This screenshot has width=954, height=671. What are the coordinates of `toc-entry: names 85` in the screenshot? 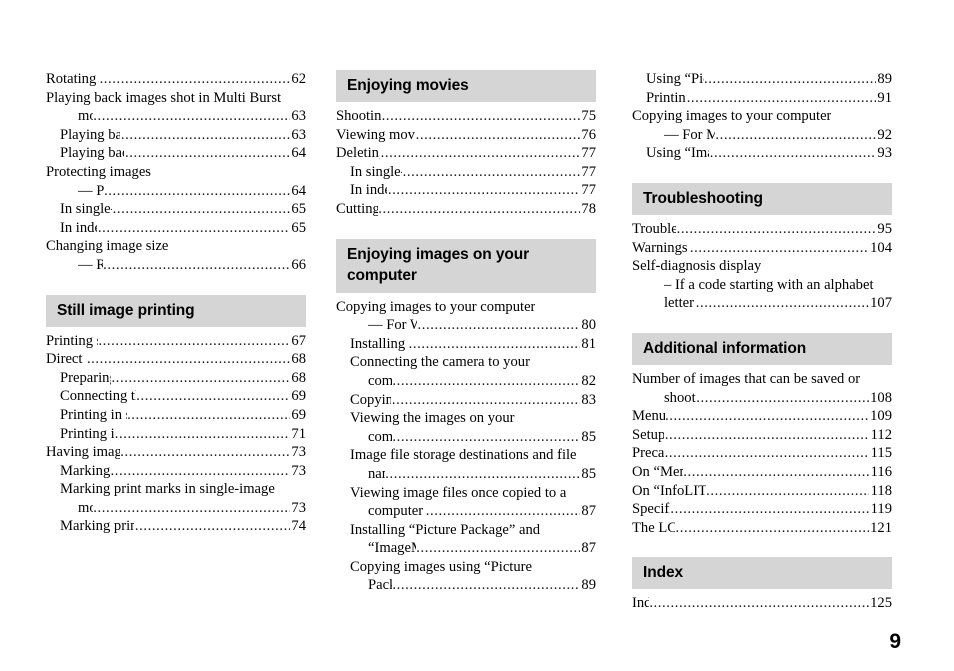 It's located at (466, 474).